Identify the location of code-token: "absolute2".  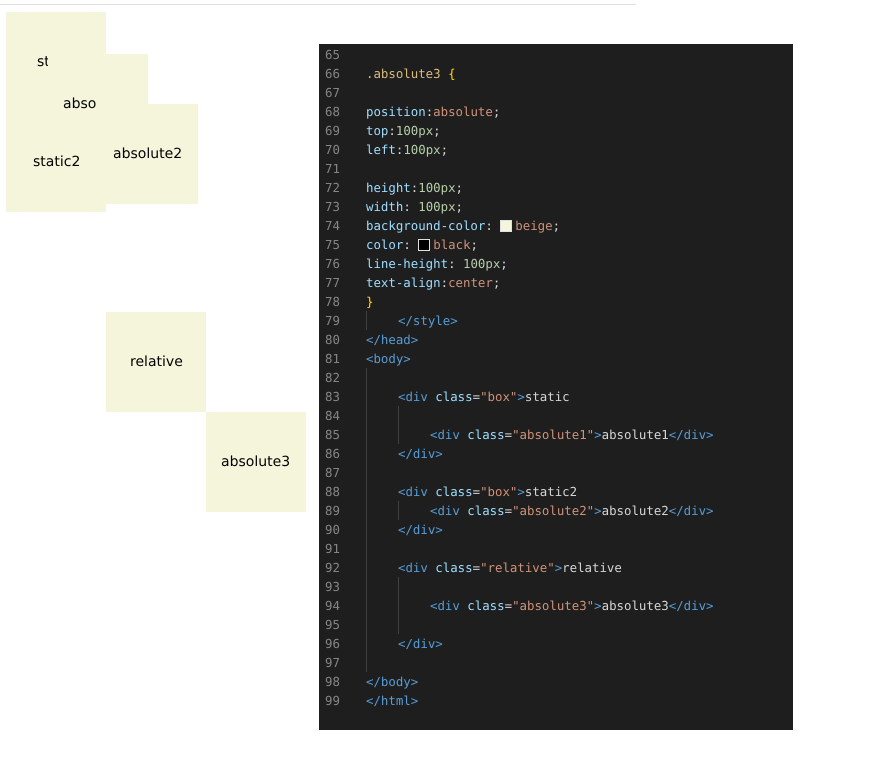
(553, 510).